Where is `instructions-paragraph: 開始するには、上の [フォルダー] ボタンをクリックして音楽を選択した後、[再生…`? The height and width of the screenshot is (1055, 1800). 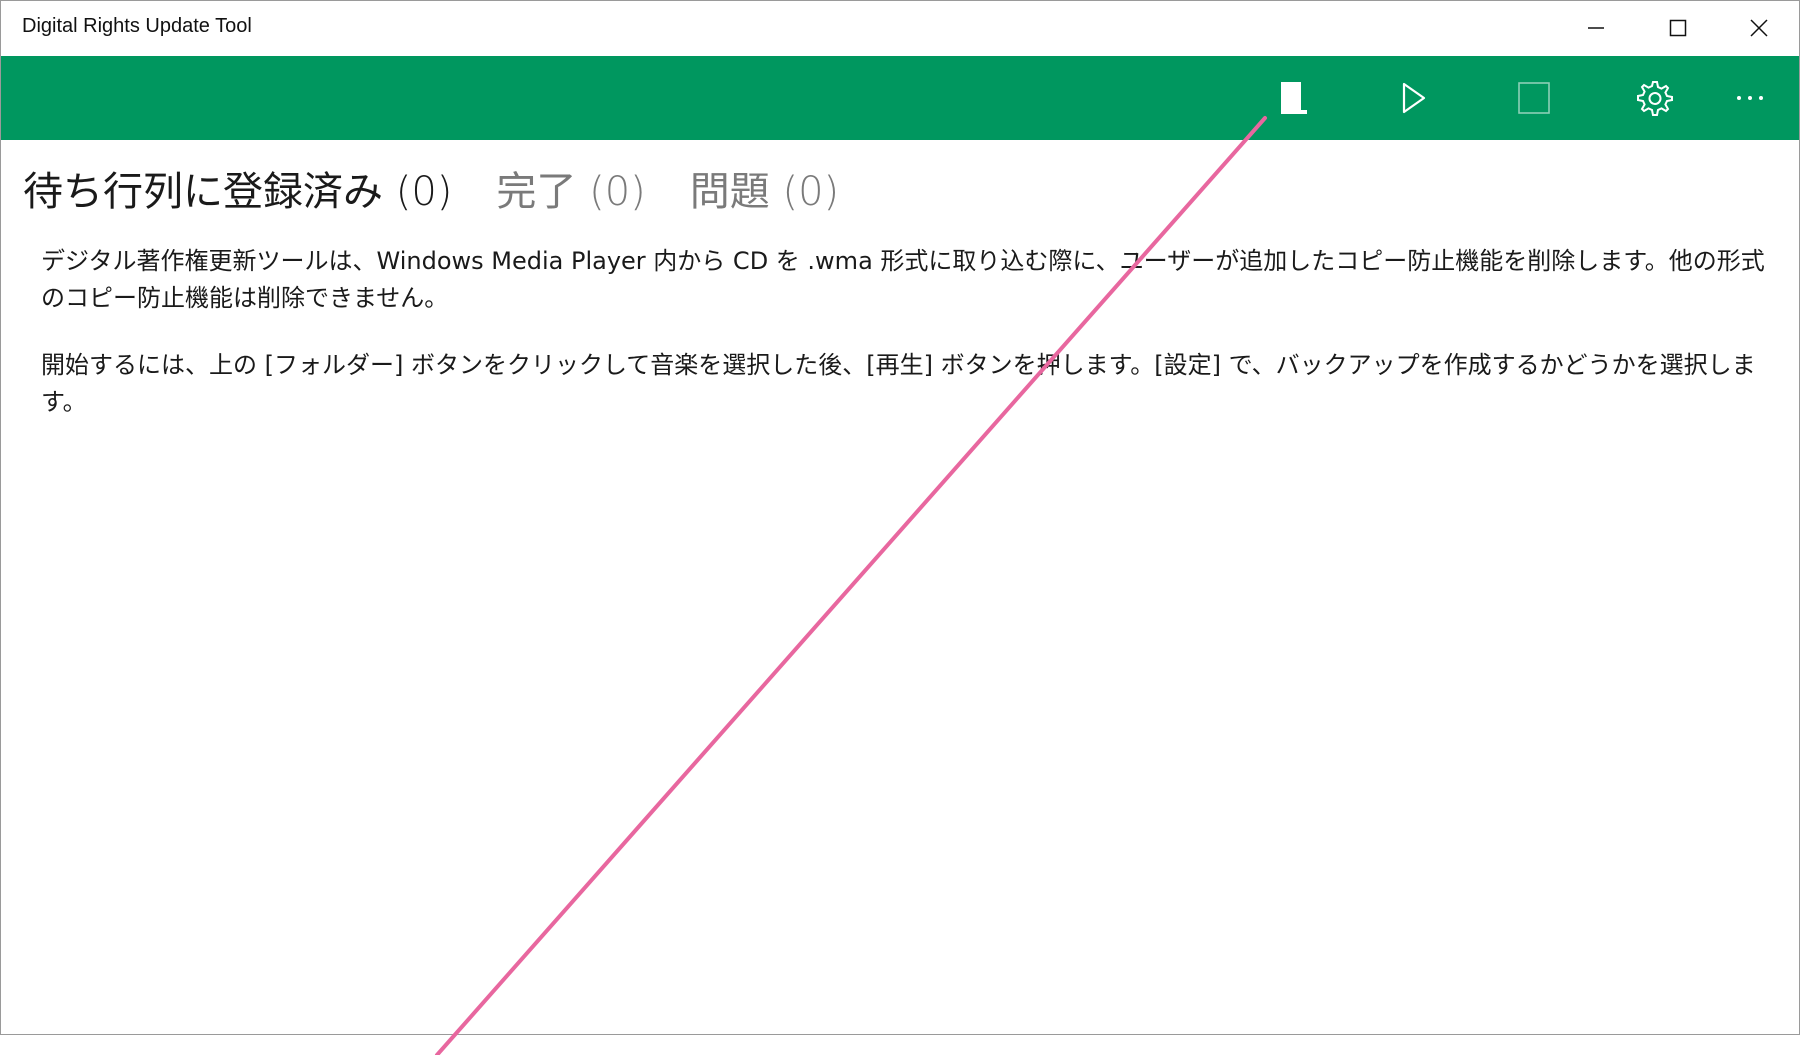 instructions-paragraph: 開始するには、上の [フォルダー] ボタンをクリックして音楽を選択した後、[再生… is located at coordinates (898, 383).